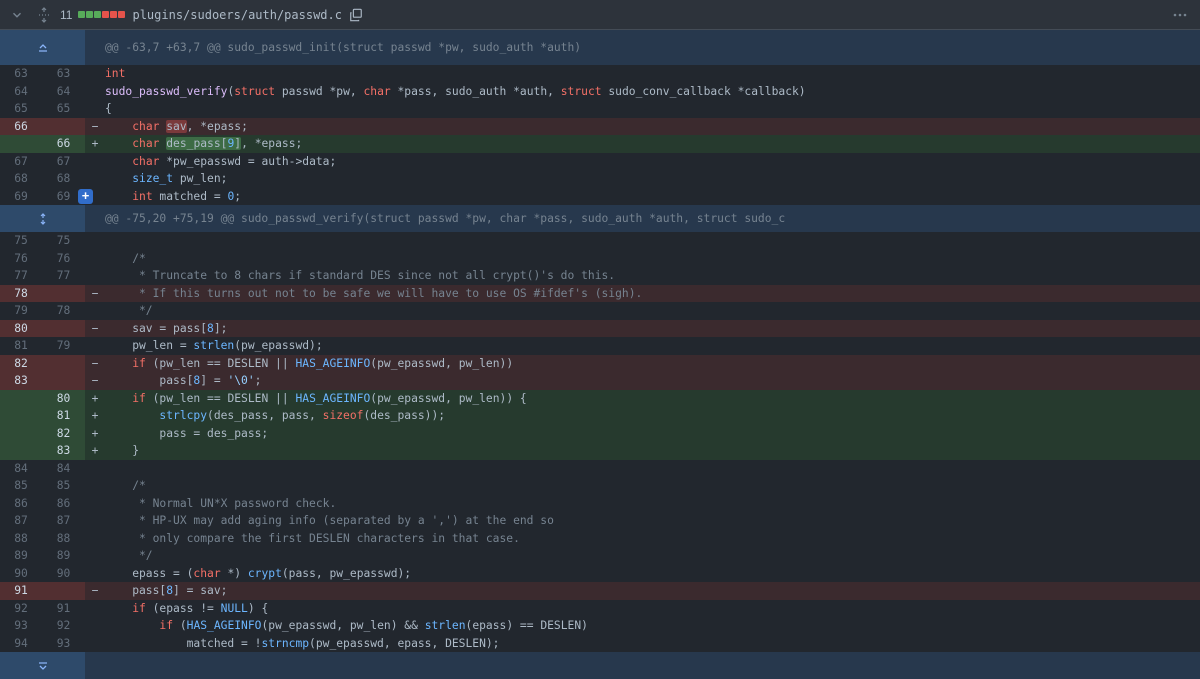 The width and height of the screenshot is (1200, 679). I want to click on code-line: char sav, *epass;, so click(652, 127).